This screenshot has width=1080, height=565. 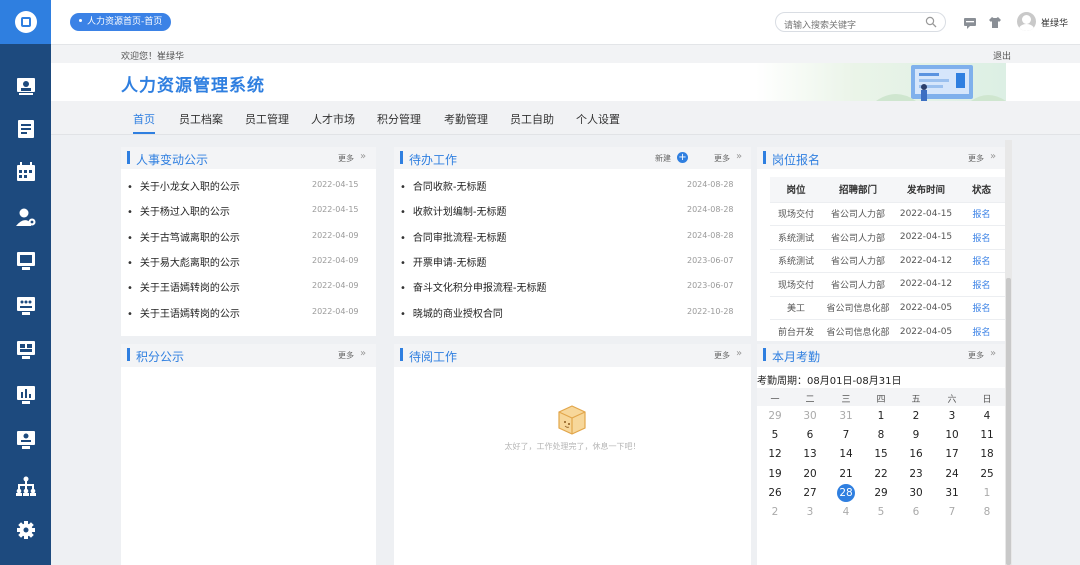 I want to click on message-icon, so click(x=970, y=22).